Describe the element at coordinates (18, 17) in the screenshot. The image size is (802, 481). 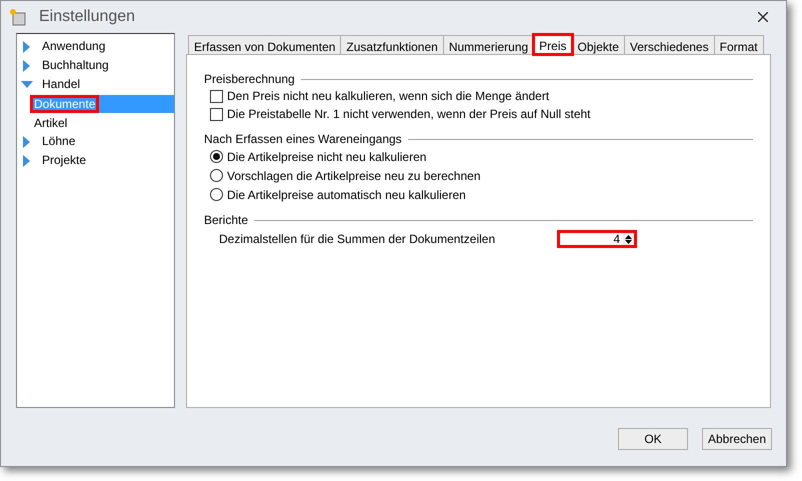
I see `app-icon` at that location.